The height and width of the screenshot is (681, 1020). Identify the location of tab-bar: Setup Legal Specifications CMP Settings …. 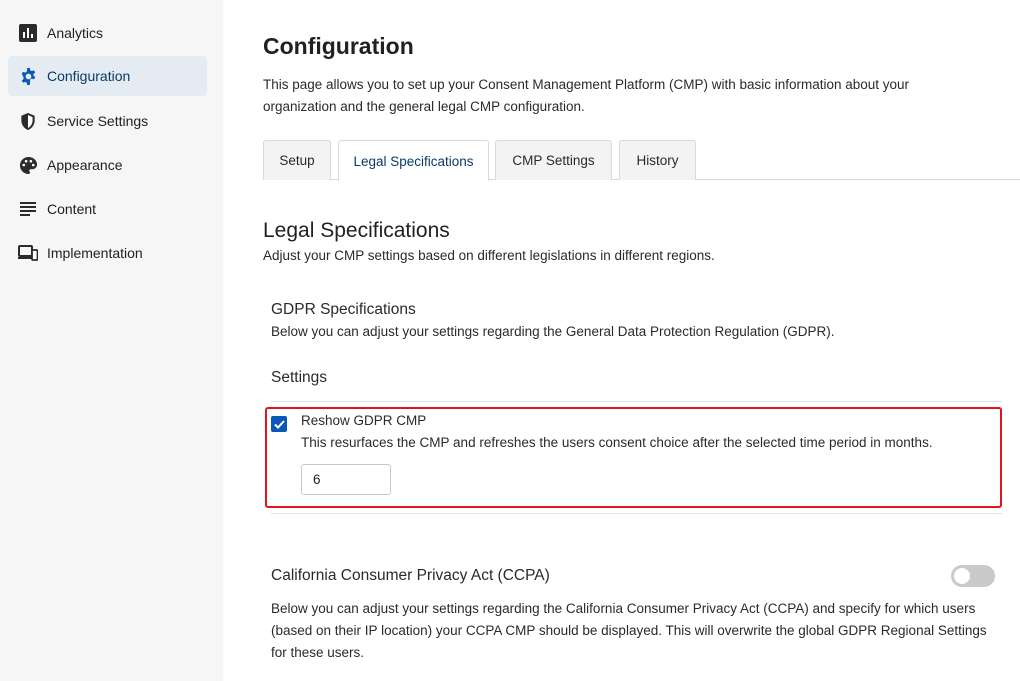
(641, 160).